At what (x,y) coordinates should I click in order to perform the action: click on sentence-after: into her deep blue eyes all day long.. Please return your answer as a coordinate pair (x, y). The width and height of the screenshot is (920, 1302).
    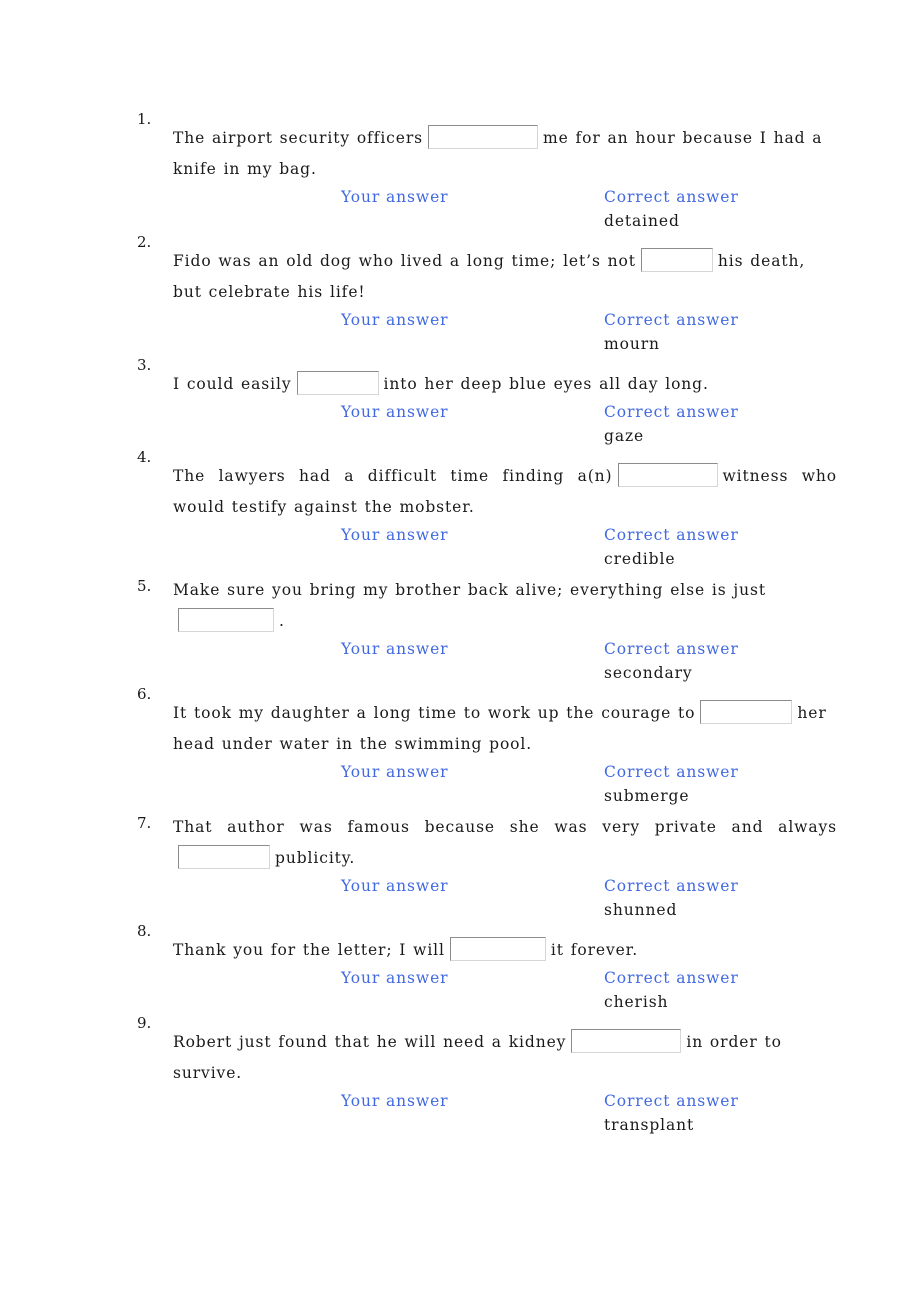
    Looking at the image, I should click on (546, 384).